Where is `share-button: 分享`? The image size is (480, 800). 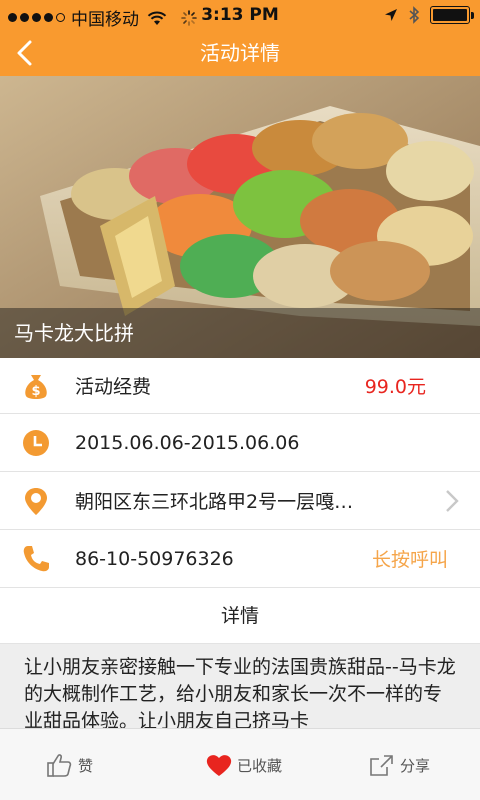 share-button: 分享 is located at coordinates (399, 764).